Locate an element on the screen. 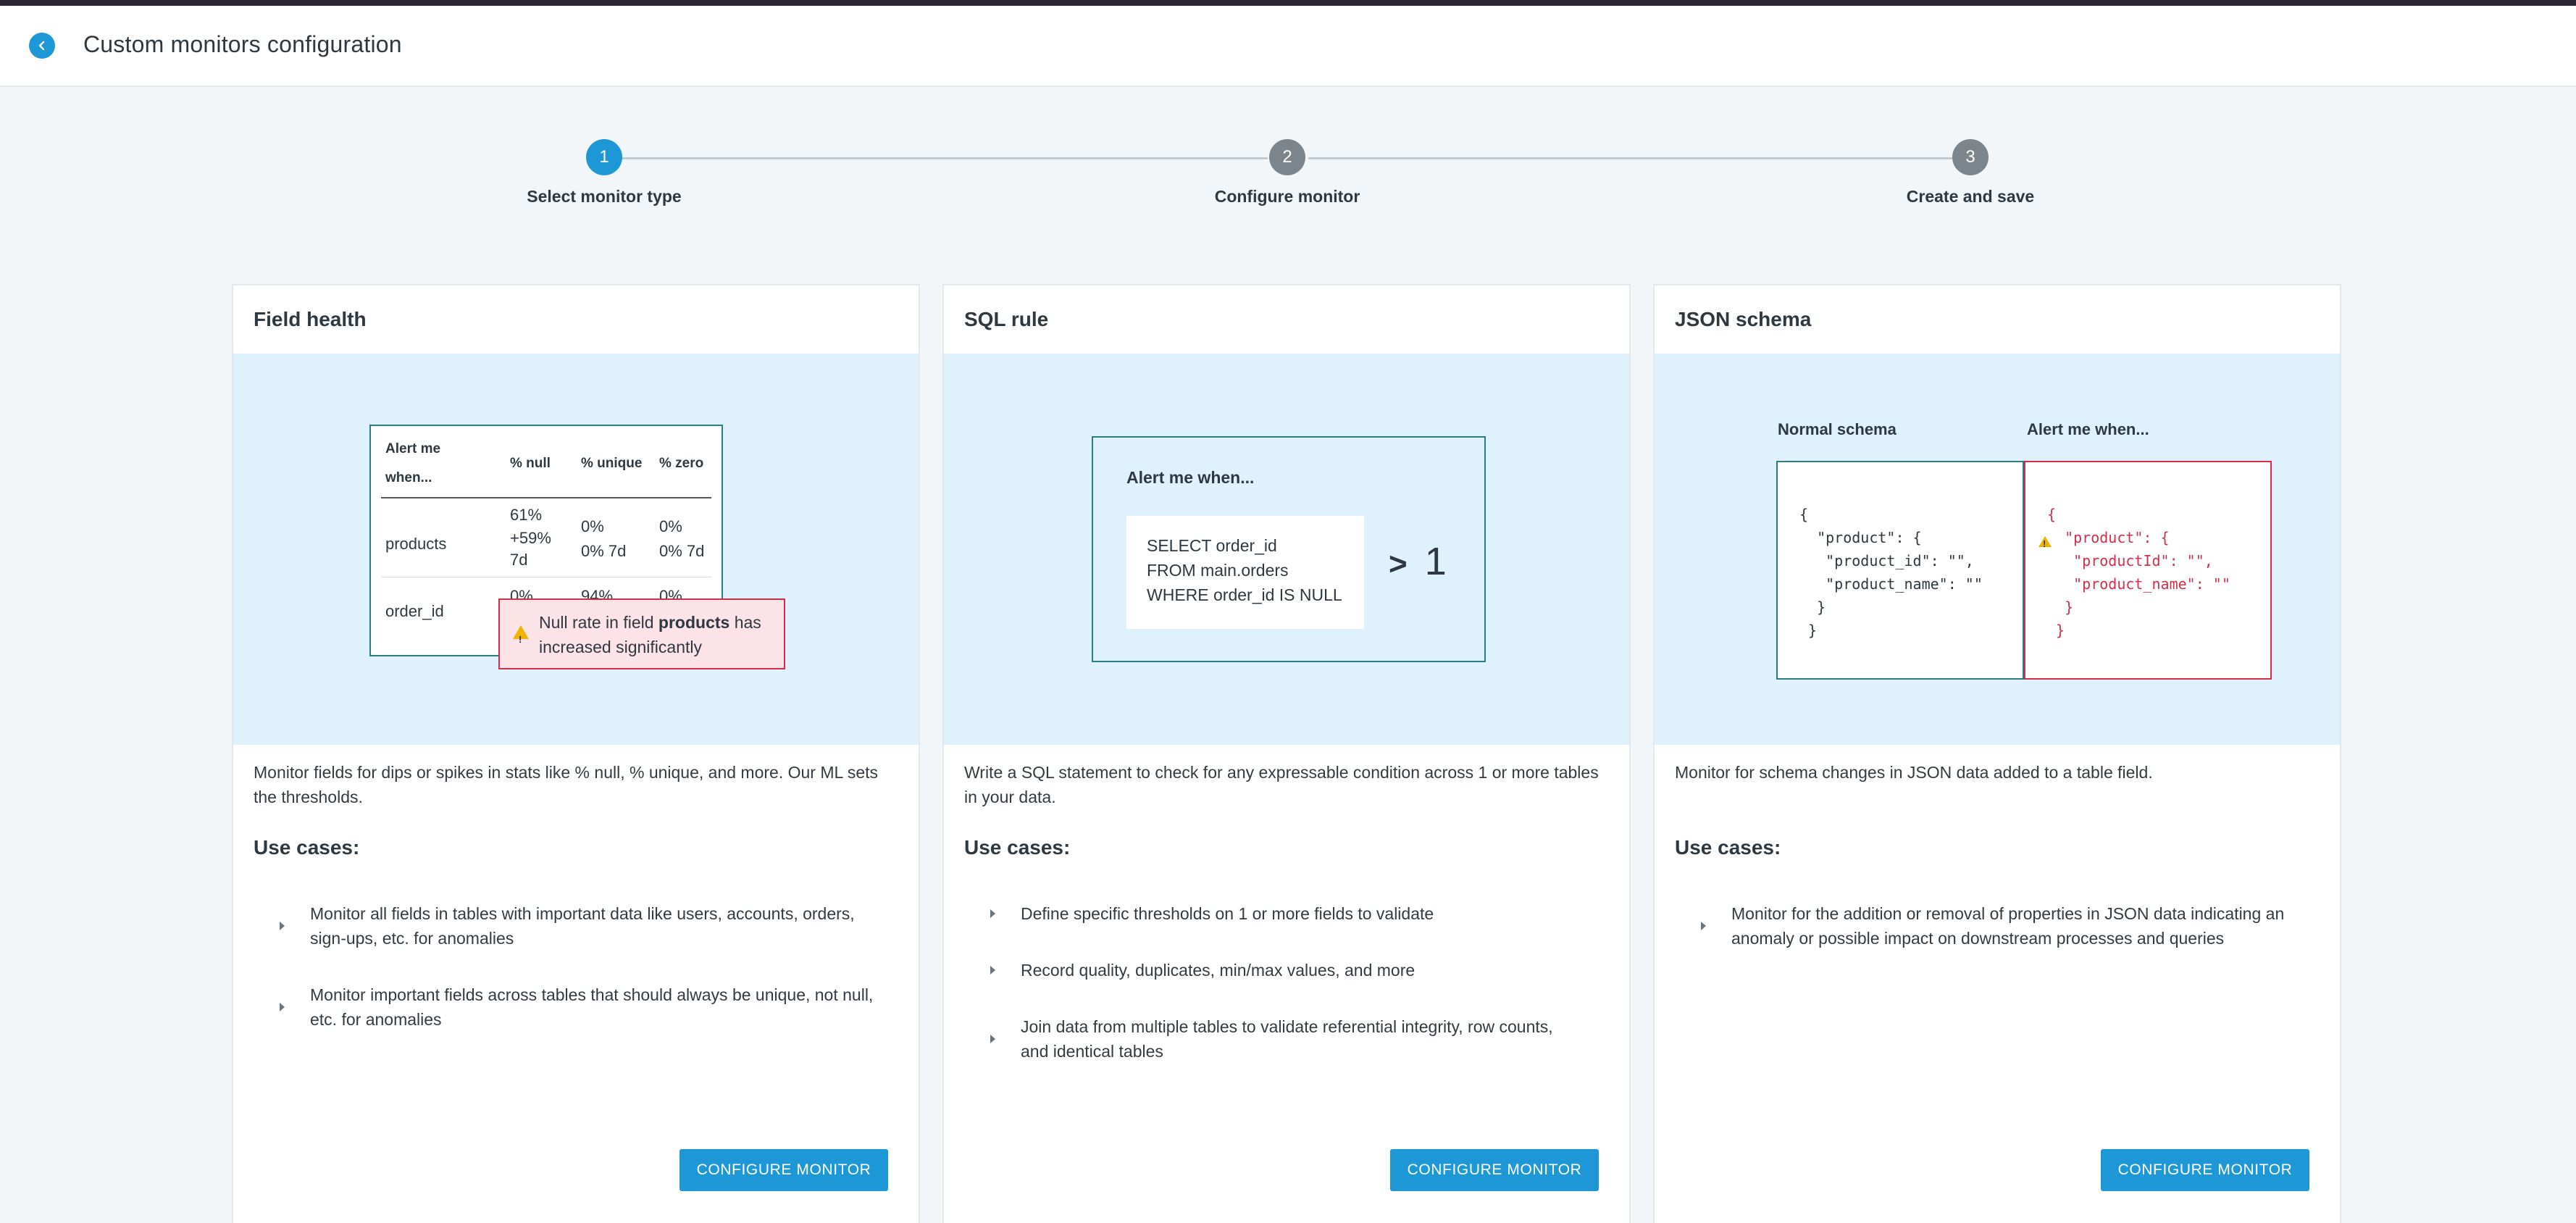 This screenshot has width=2576, height=1223. null-period: 7d is located at coordinates (519, 560).